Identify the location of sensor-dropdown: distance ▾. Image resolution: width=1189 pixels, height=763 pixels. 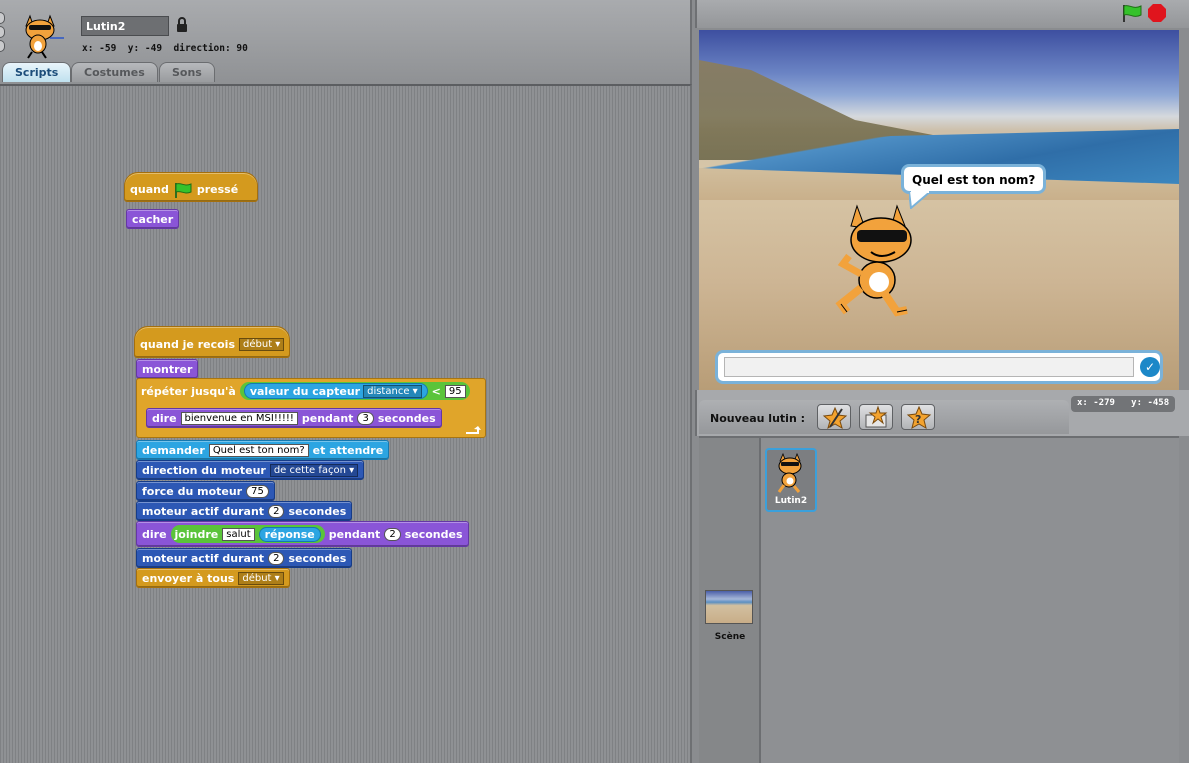
(392, 391).